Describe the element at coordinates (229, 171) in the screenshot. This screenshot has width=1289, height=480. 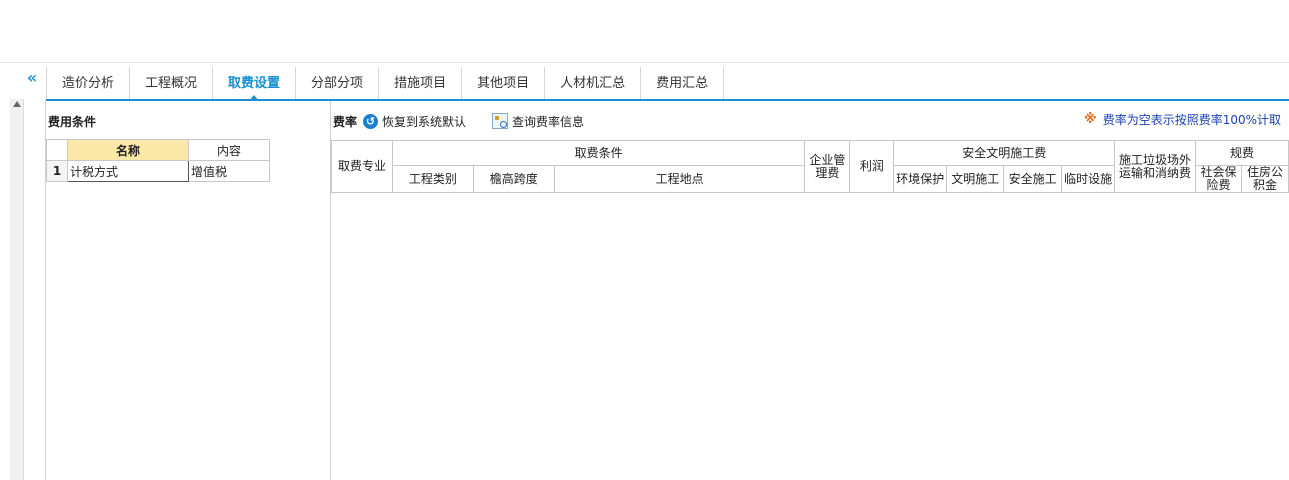
I see `content-cell: 增值税` at that location.